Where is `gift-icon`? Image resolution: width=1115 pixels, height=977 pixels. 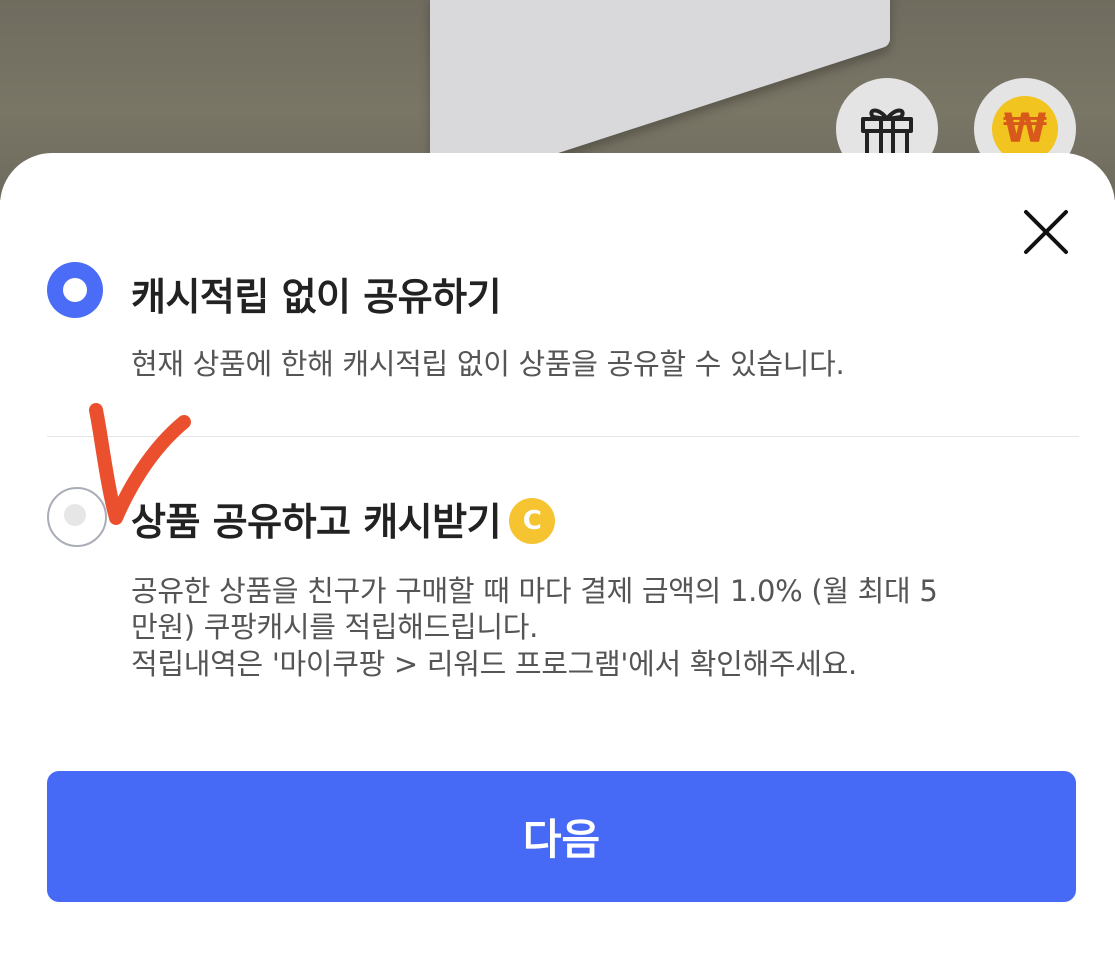
gift-icon is located at coordinates (887, 133).